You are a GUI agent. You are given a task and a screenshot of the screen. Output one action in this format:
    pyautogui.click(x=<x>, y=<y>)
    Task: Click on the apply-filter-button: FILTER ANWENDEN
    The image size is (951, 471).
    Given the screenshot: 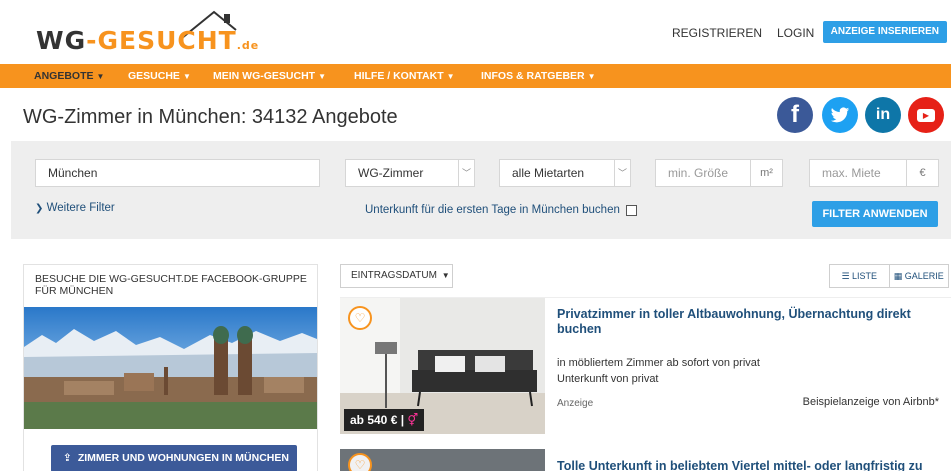 What is the action you would take?
    pyautogui.click(x=875, y=214)
    